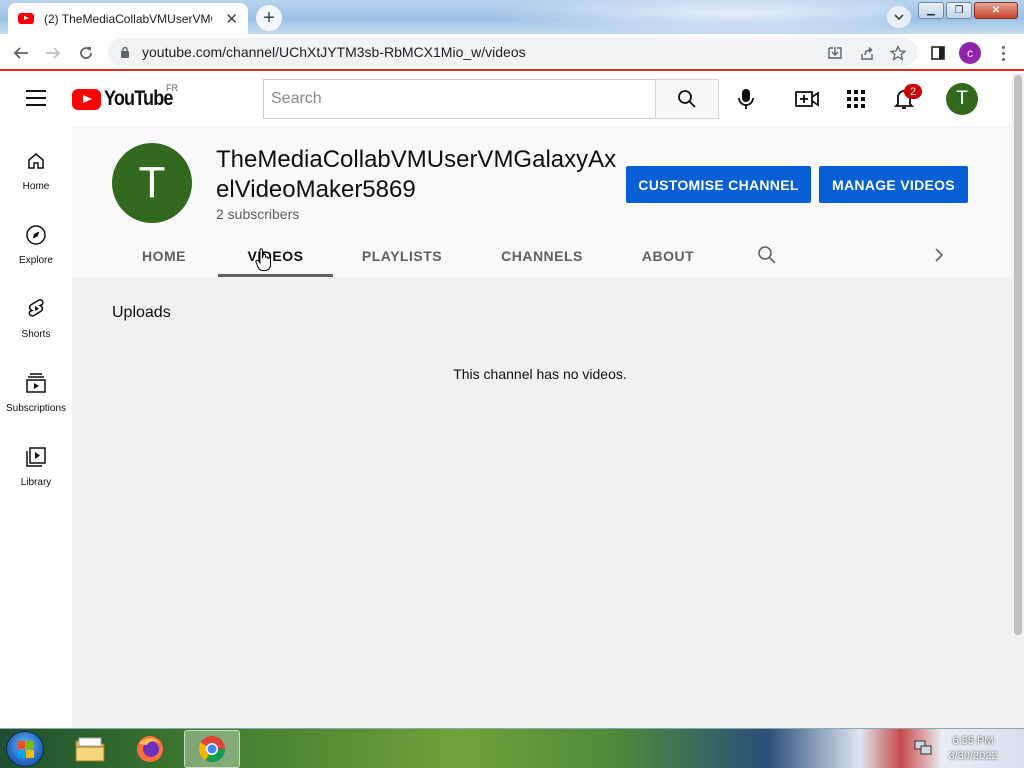  Describe the element at coordinates (258, 214) in the screenshot. I see `subscriber-count: 2 subscribers` at that location.